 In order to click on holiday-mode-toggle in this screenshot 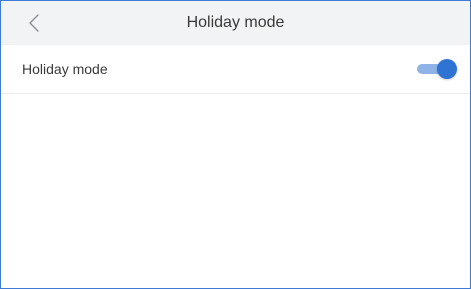, I will do `click(437, 69)`.